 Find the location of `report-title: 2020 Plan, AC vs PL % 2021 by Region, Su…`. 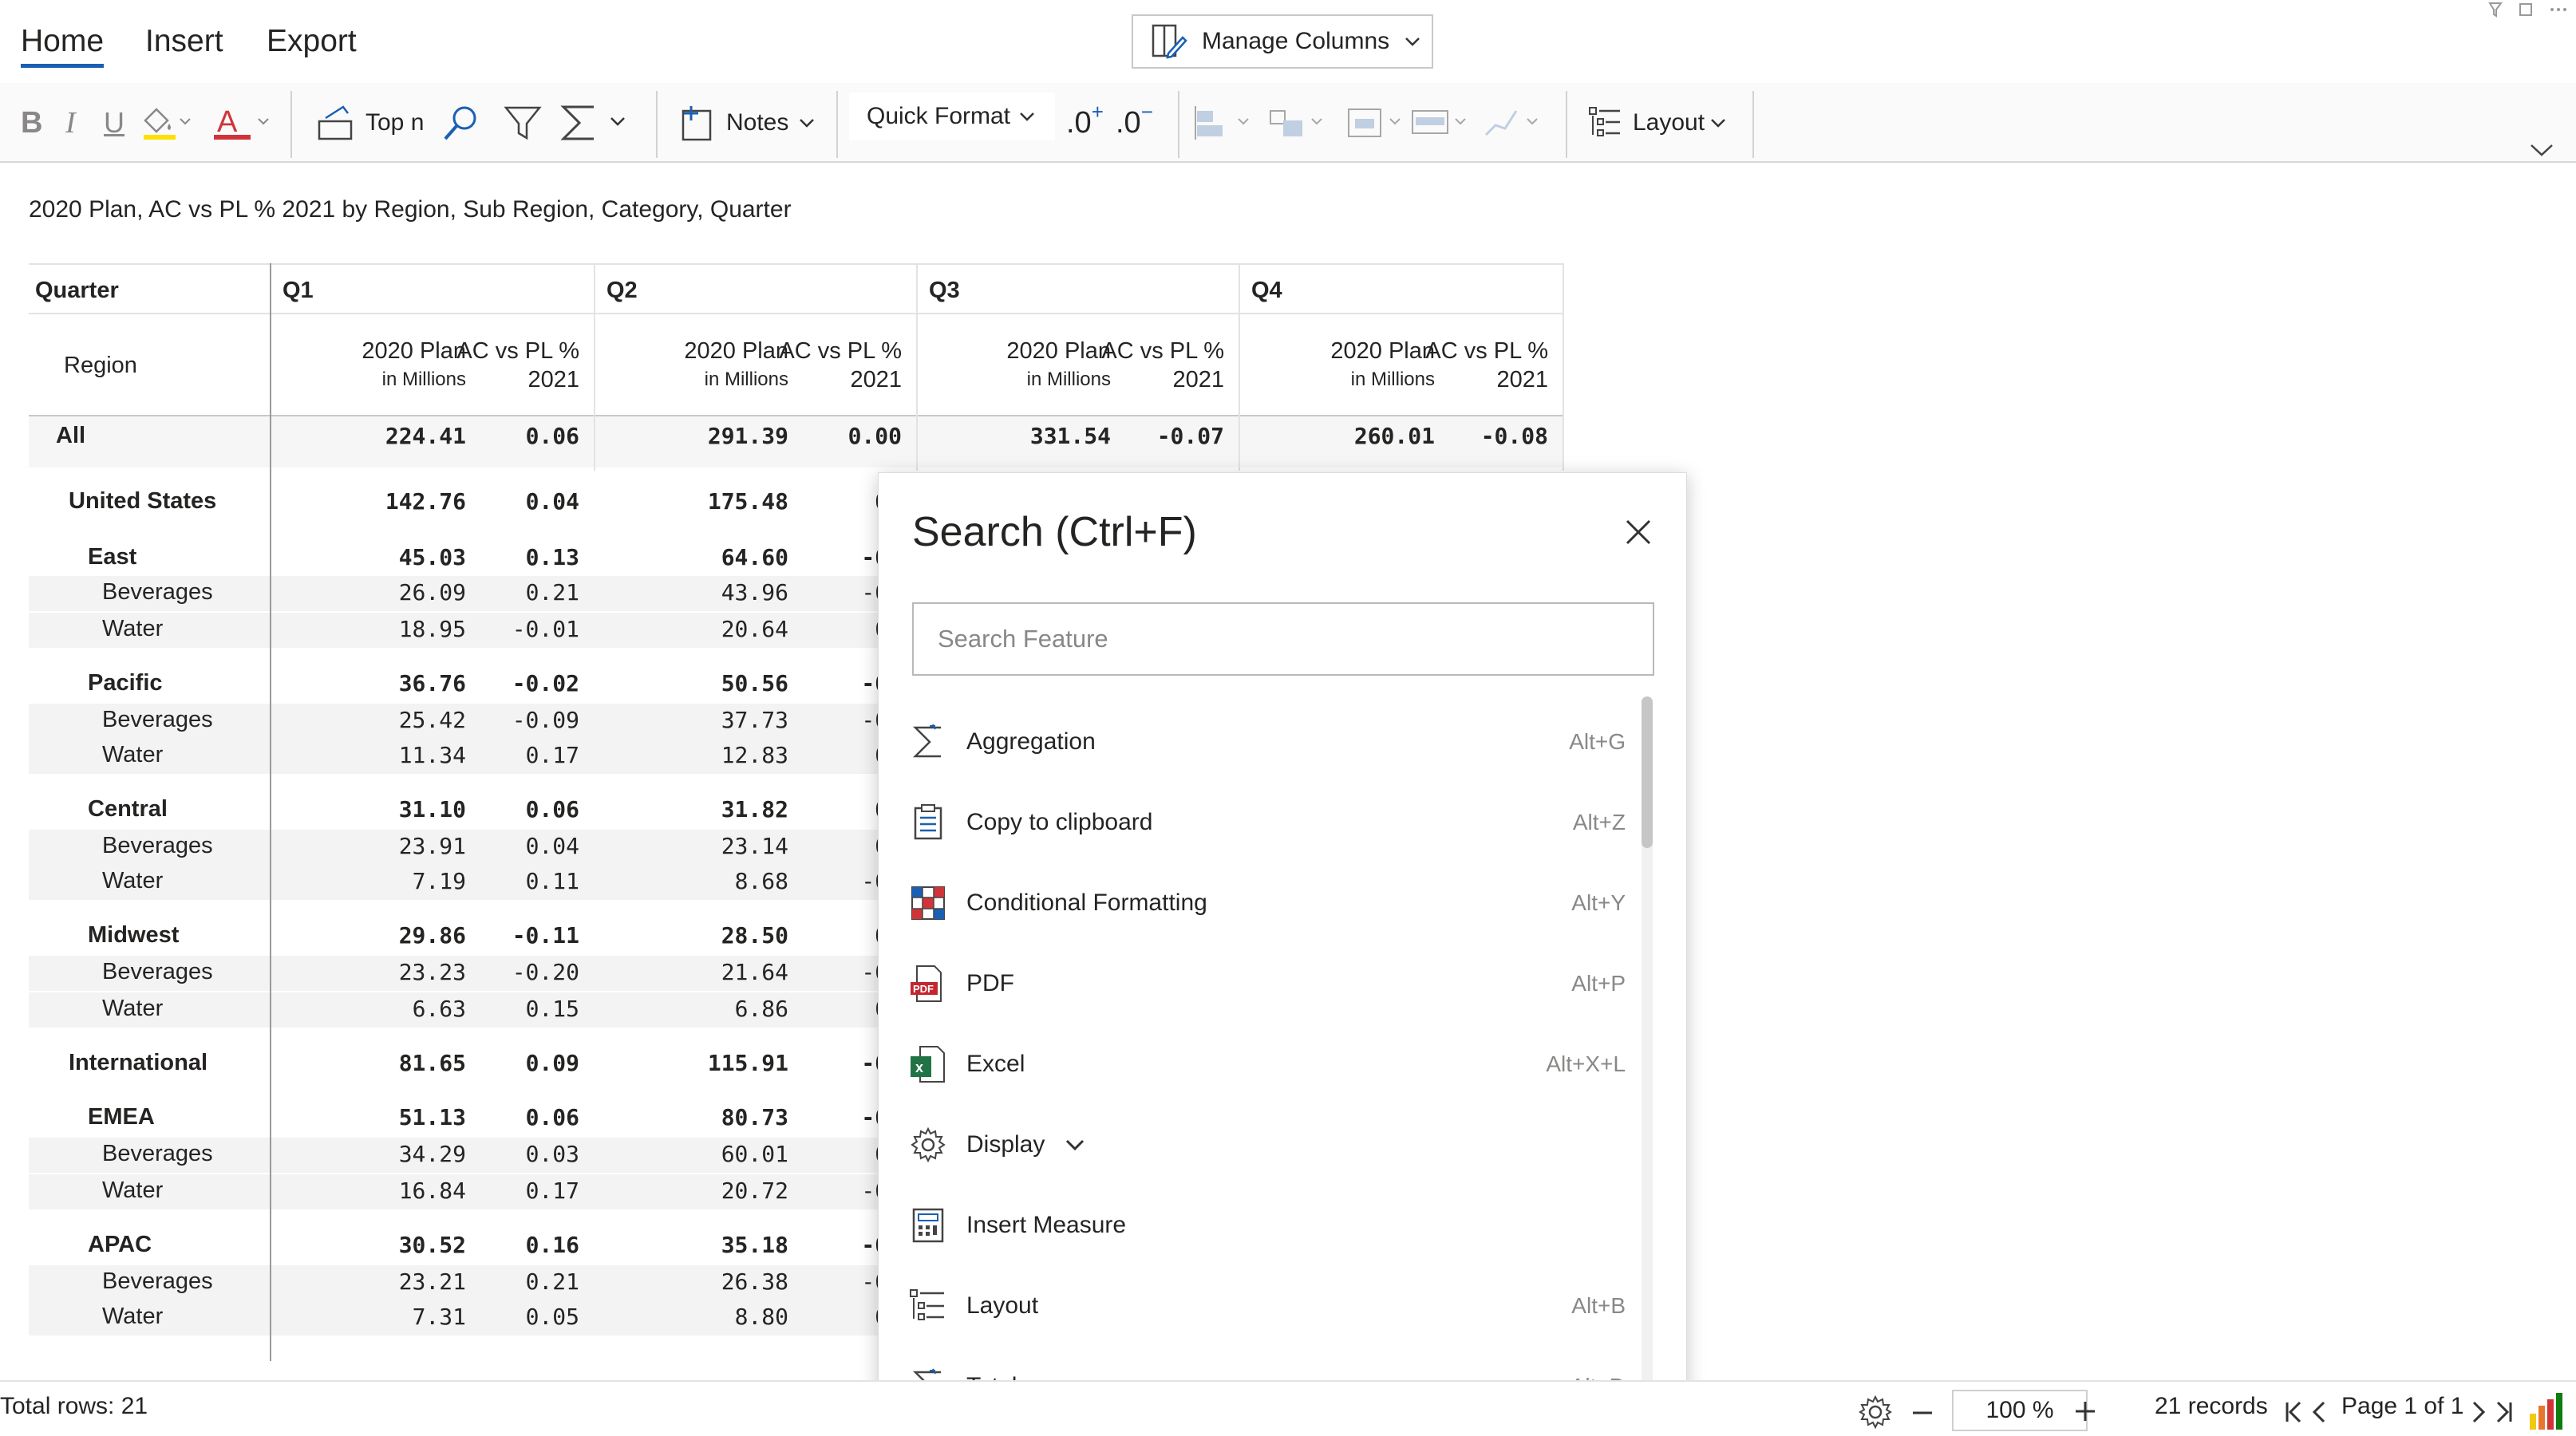

report-title: 2020 Plan, AC vs PL % 2021 by Region, Su… is located at coordinates (410, 209).